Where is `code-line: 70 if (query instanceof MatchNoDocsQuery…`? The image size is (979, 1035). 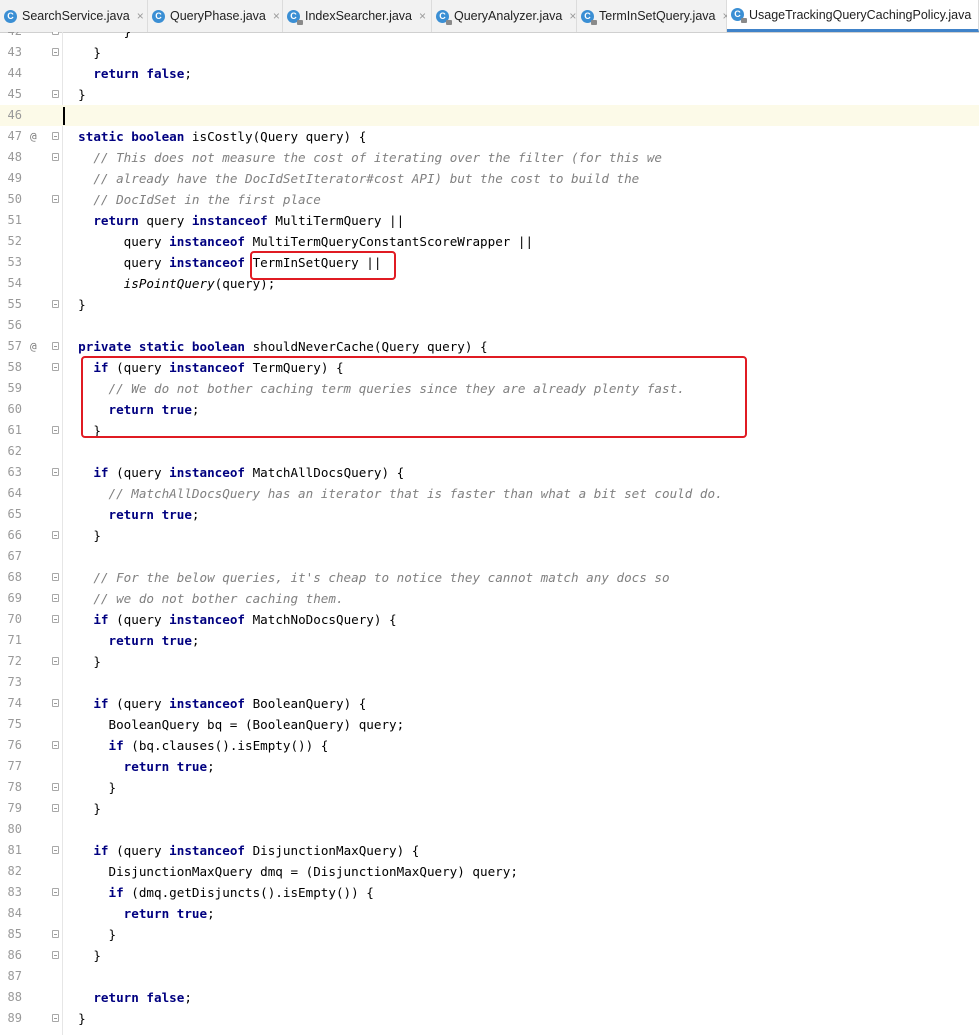
code-line: 70 if (query instanceof MatchNoDocsQuery… is located at coordinates (489, 619).